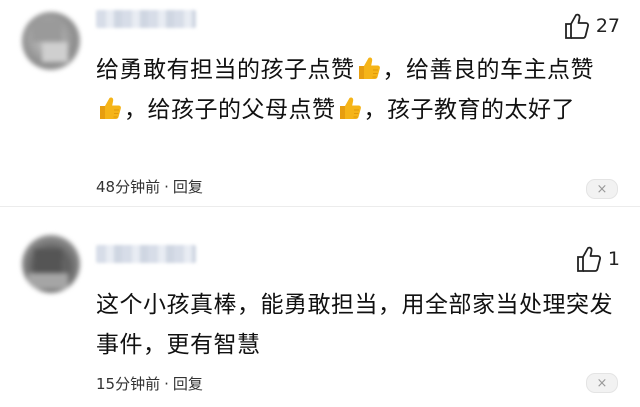 The width and height of the screenshot is (640, 407). What do you see at coordinates (613, 259) in the screenshot?
I see `like-count: 1` at bounding box center [613, 259].